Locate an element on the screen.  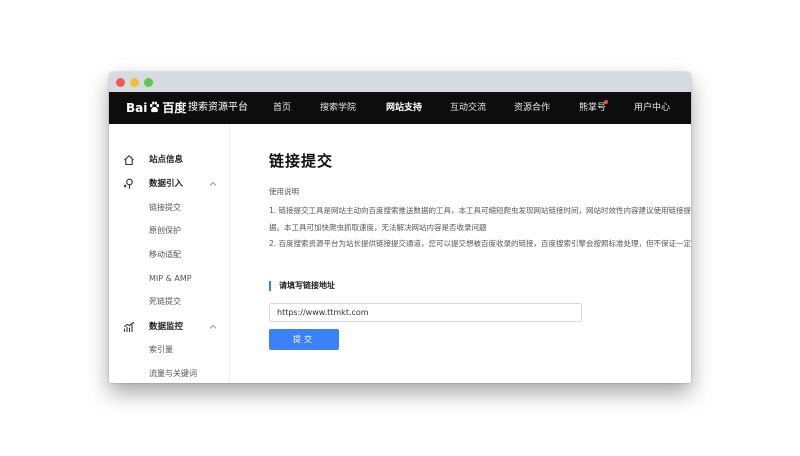
nav-xiongzhang: 熊掌号 is located at coordinates (592, 108).